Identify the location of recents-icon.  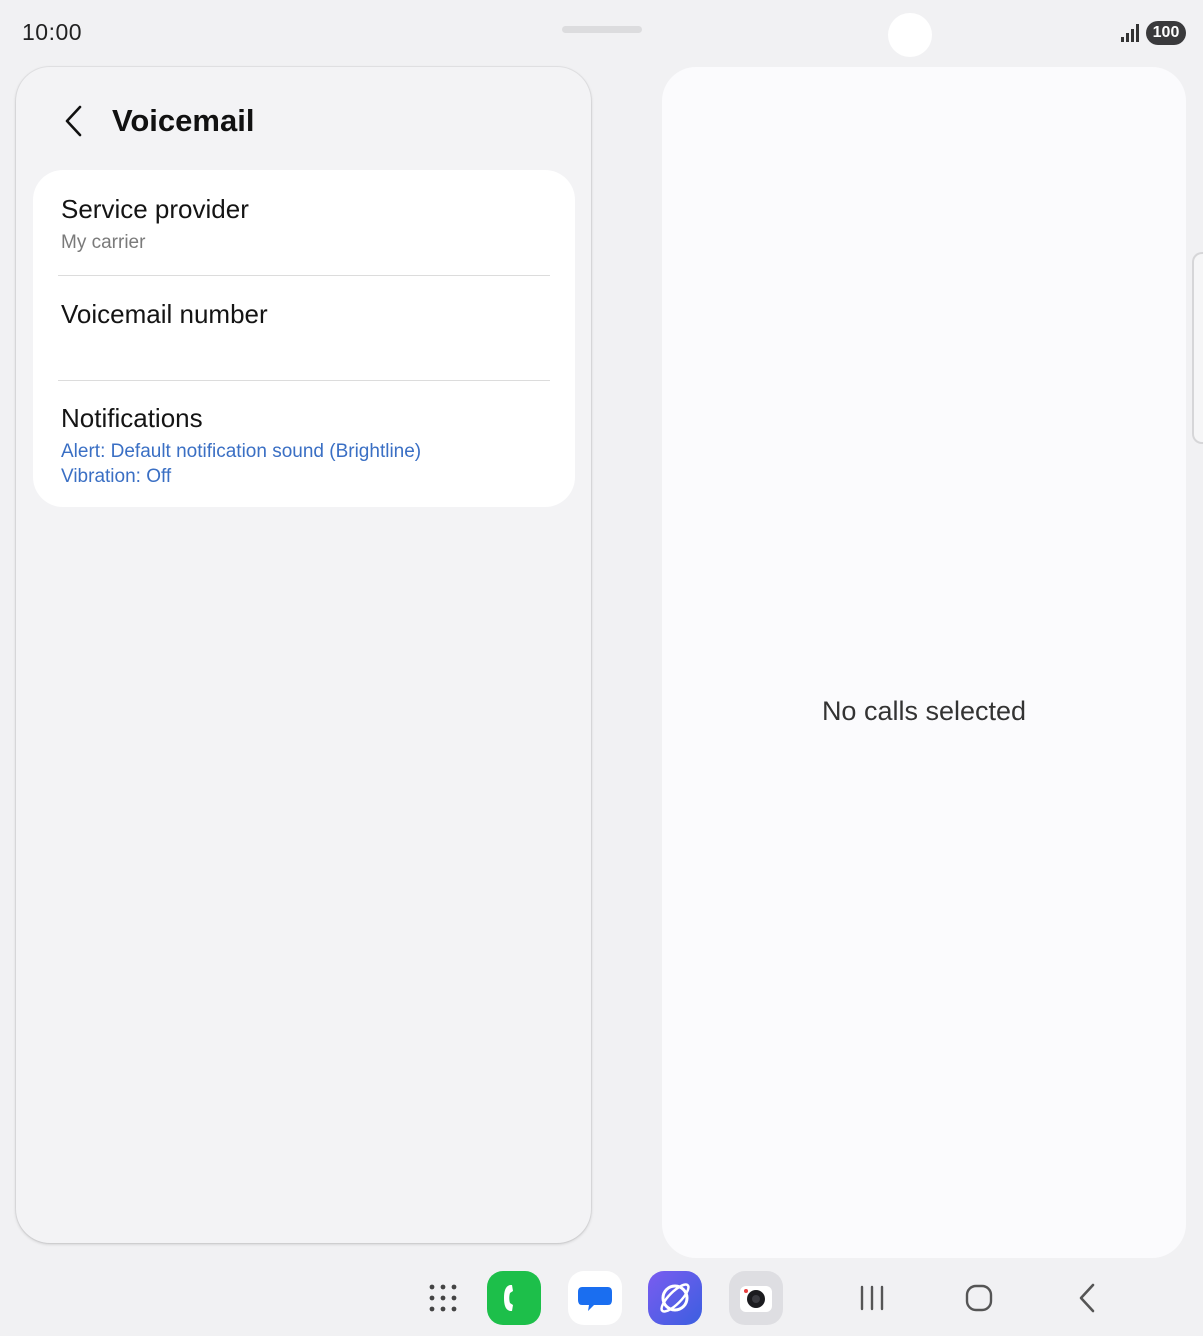
(872, 1298).